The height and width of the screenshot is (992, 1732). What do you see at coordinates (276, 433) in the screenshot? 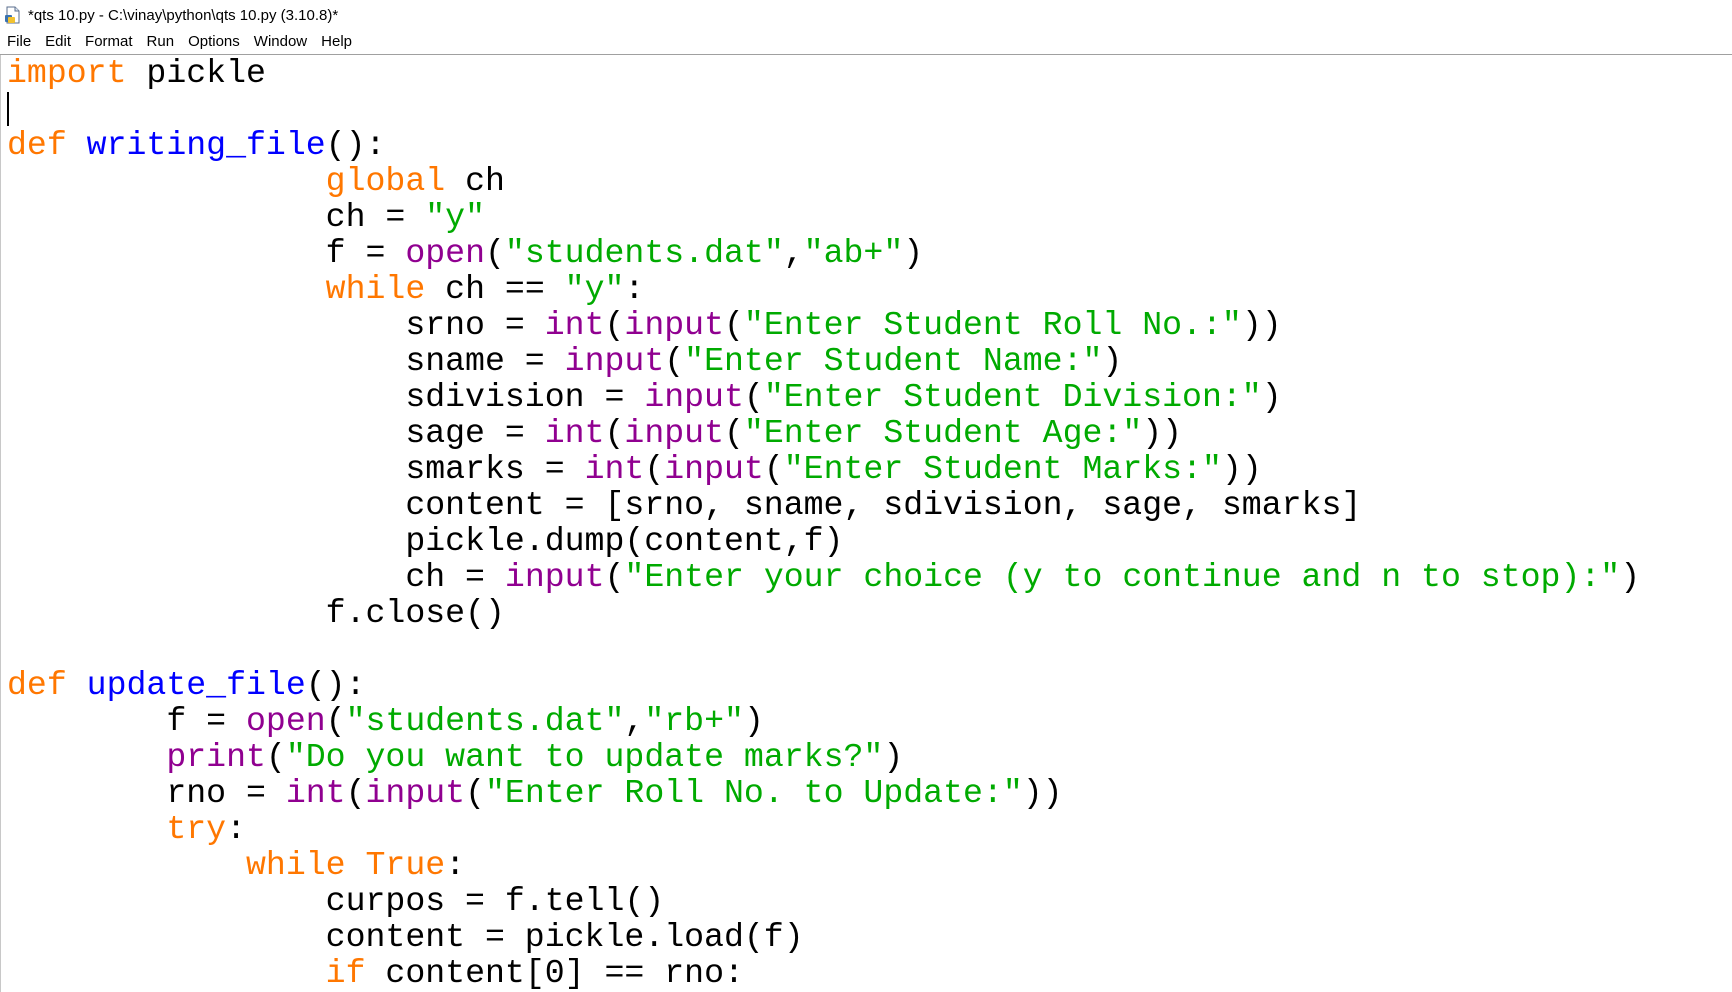
I see `plain-token: sage =` at bounding box center [276, 433].